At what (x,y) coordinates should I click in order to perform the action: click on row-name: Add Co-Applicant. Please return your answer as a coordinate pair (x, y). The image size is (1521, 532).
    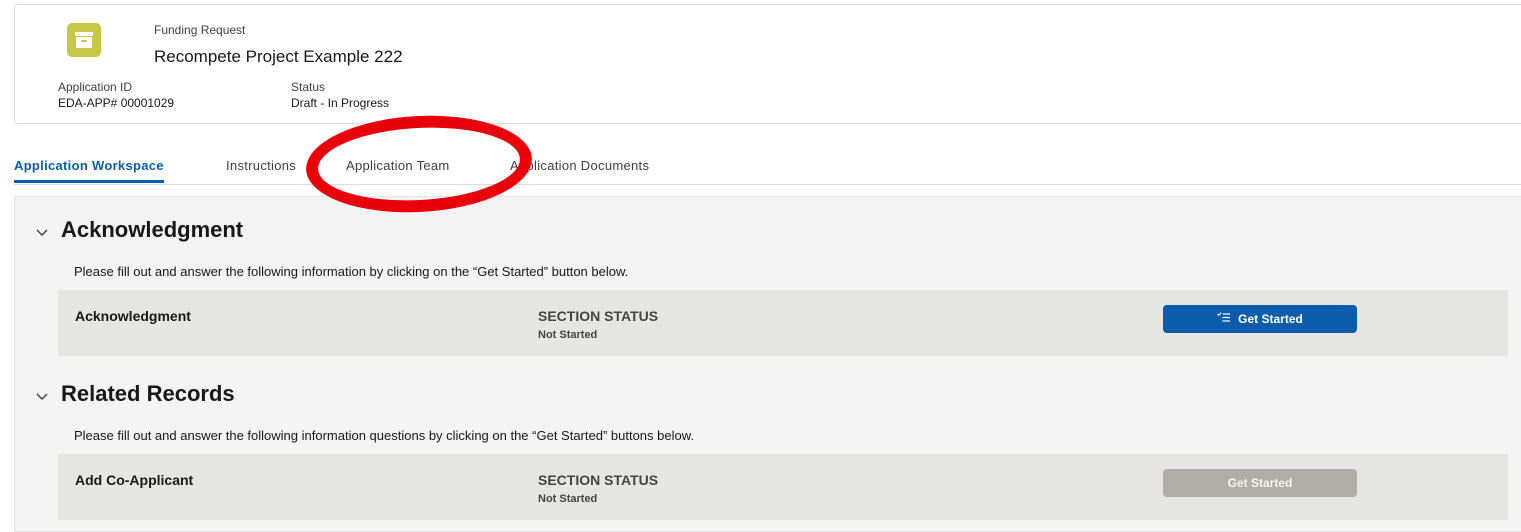
    Looking at the image, I should click on (134, 480).